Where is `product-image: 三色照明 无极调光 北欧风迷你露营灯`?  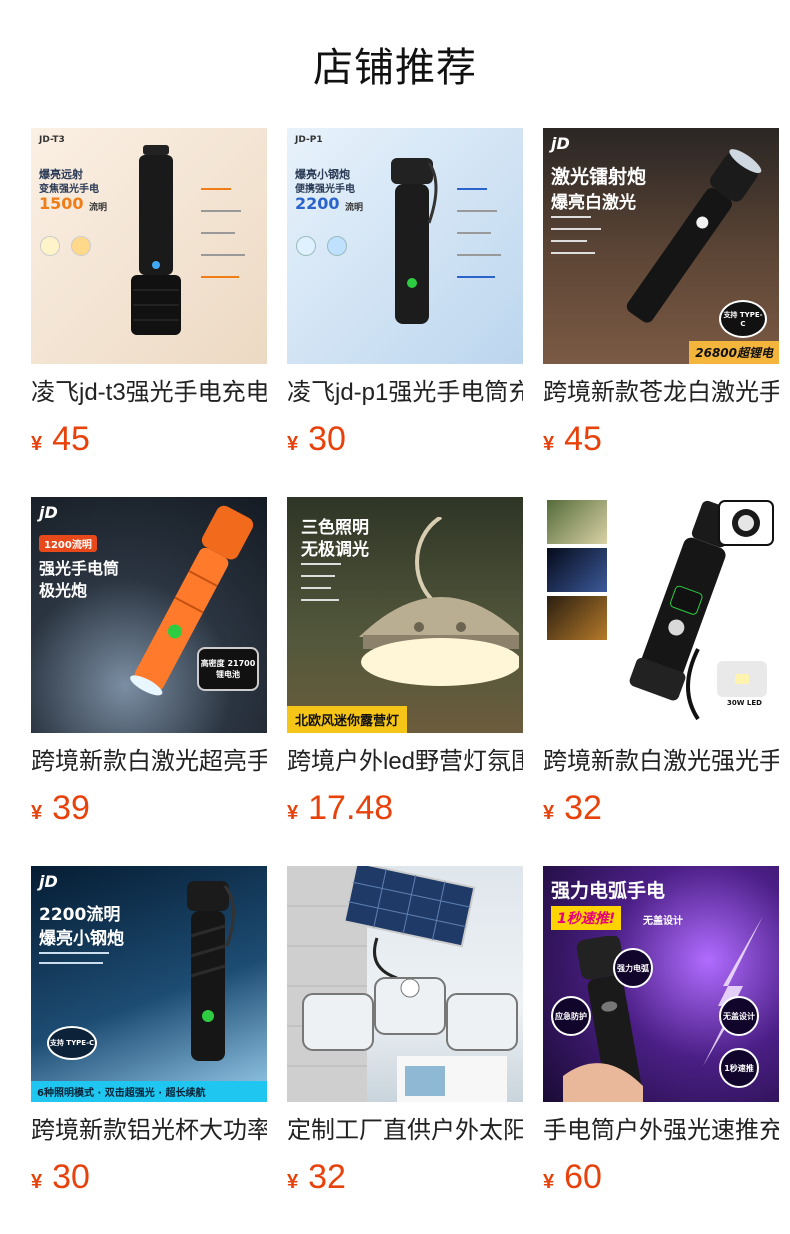
product-image: 三色照明 无极调光 北欧风迷你露营灯 is located at coordinates (405, 615).